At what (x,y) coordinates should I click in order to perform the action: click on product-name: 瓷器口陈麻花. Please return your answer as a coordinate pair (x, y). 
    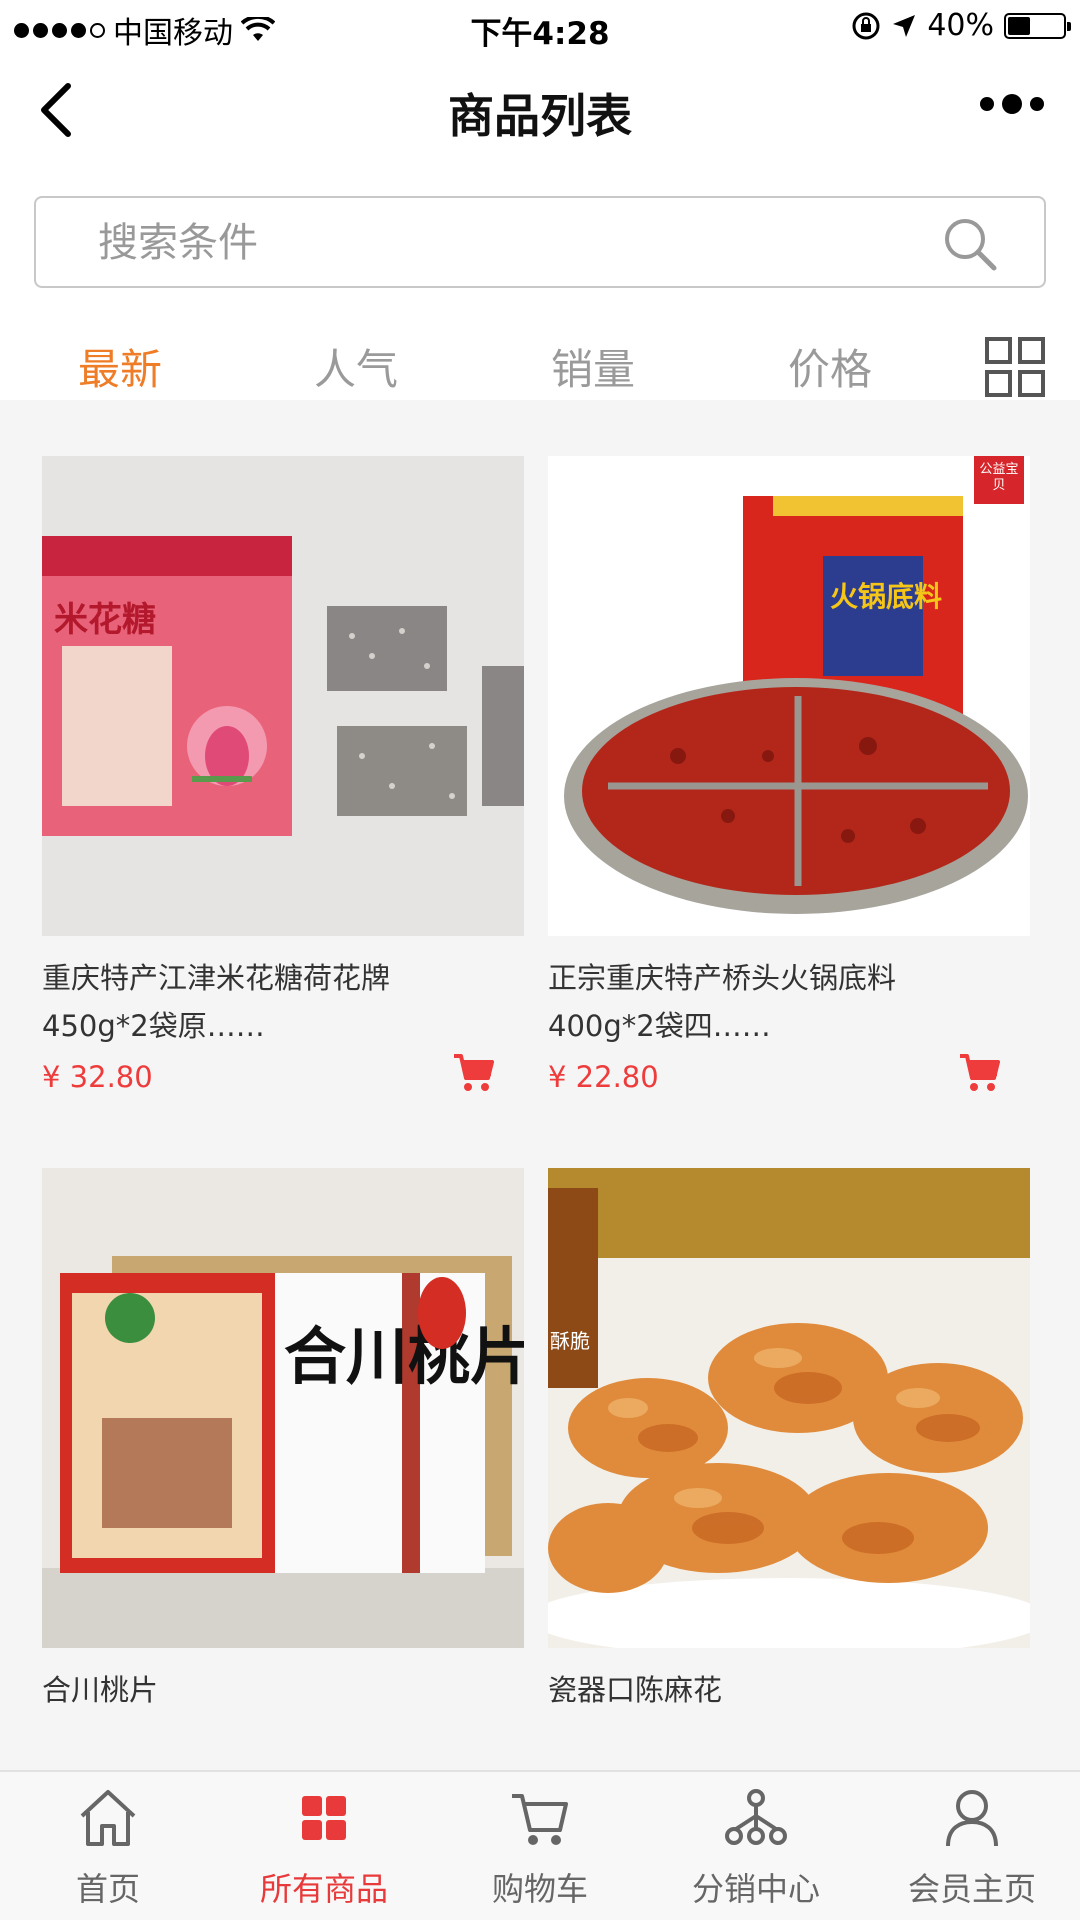
    Looking at the image, I should click on (768, 1690).